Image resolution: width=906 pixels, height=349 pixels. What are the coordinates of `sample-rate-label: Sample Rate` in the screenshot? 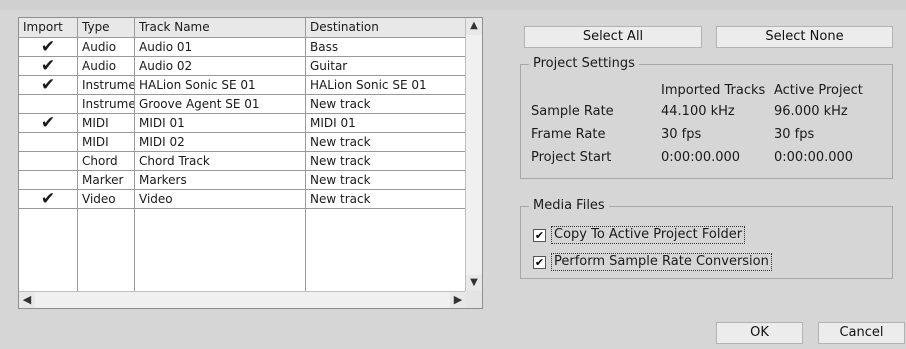 It's located at (572, 111).